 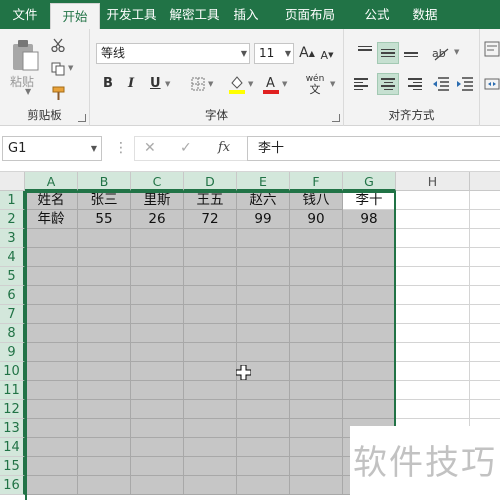 I want to click on row-header: 16, so click(x=12, y=485).